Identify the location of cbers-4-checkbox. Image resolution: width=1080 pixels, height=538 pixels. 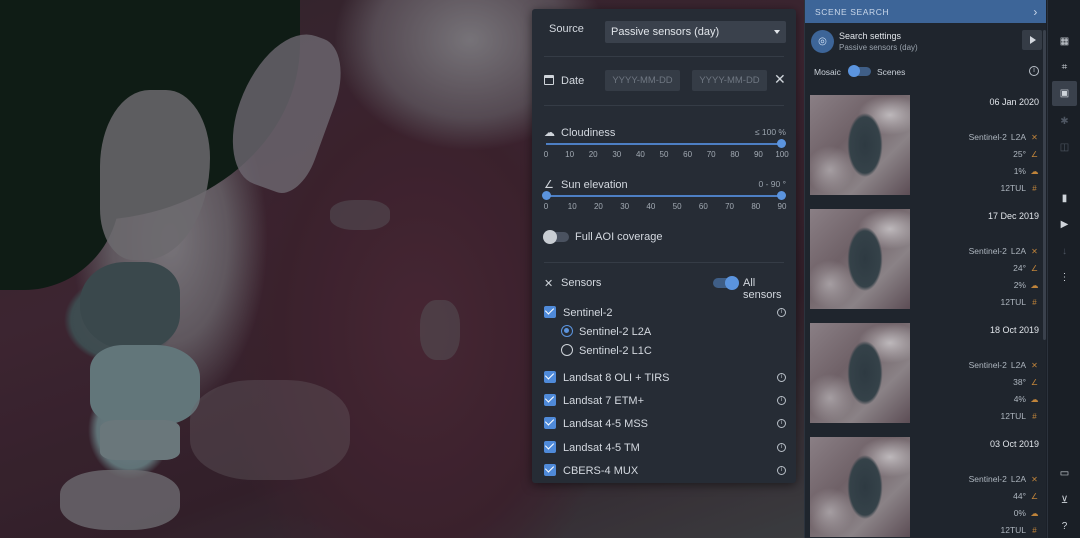
(550, 470).